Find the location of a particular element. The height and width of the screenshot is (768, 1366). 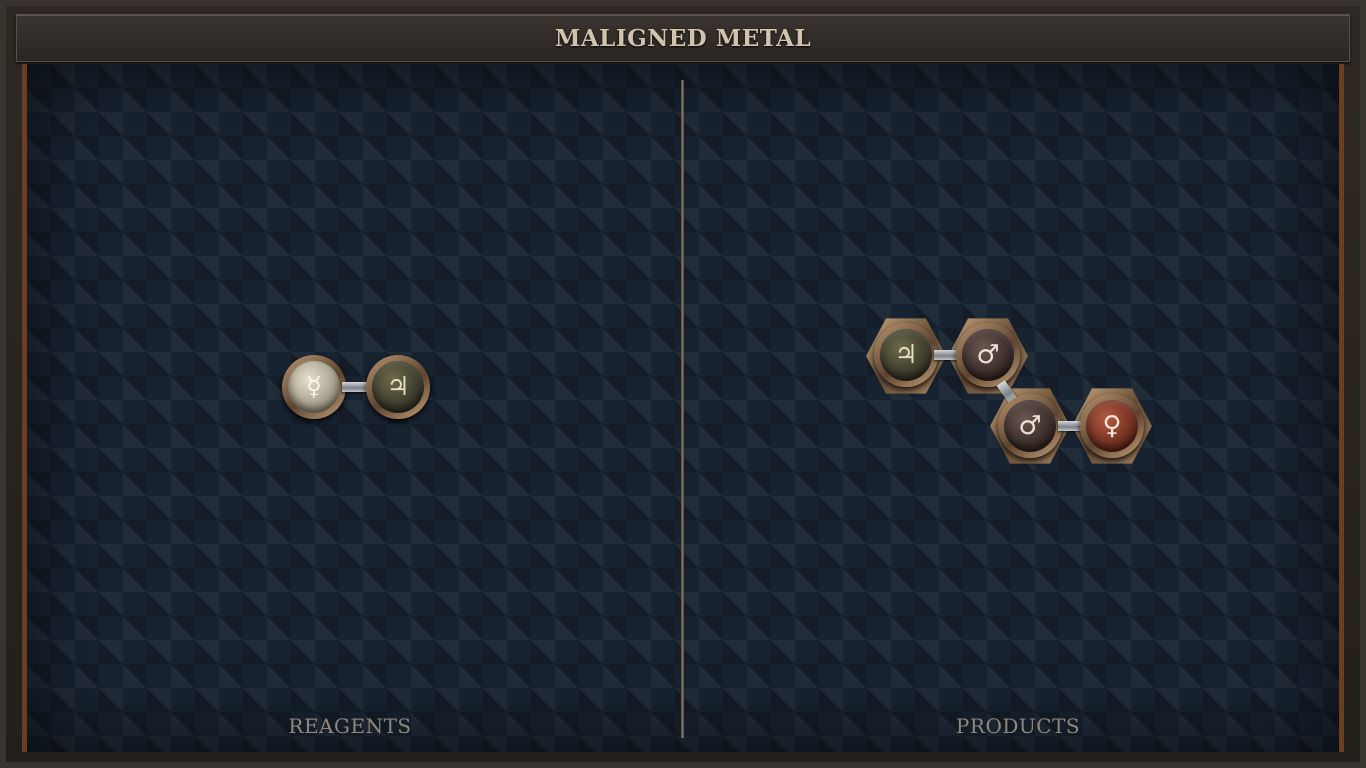

title-bar: MALIGNED METAL is located at coordinates (683, 38).